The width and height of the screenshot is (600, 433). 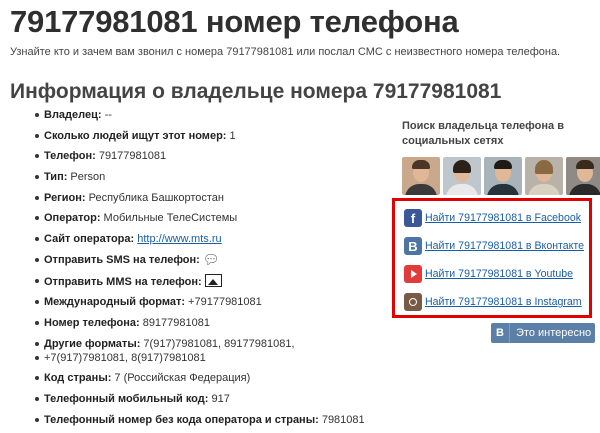 I want to click on info-item-mobile-code: Телефонный мобильный код: 917, so click(x=204, y=399).